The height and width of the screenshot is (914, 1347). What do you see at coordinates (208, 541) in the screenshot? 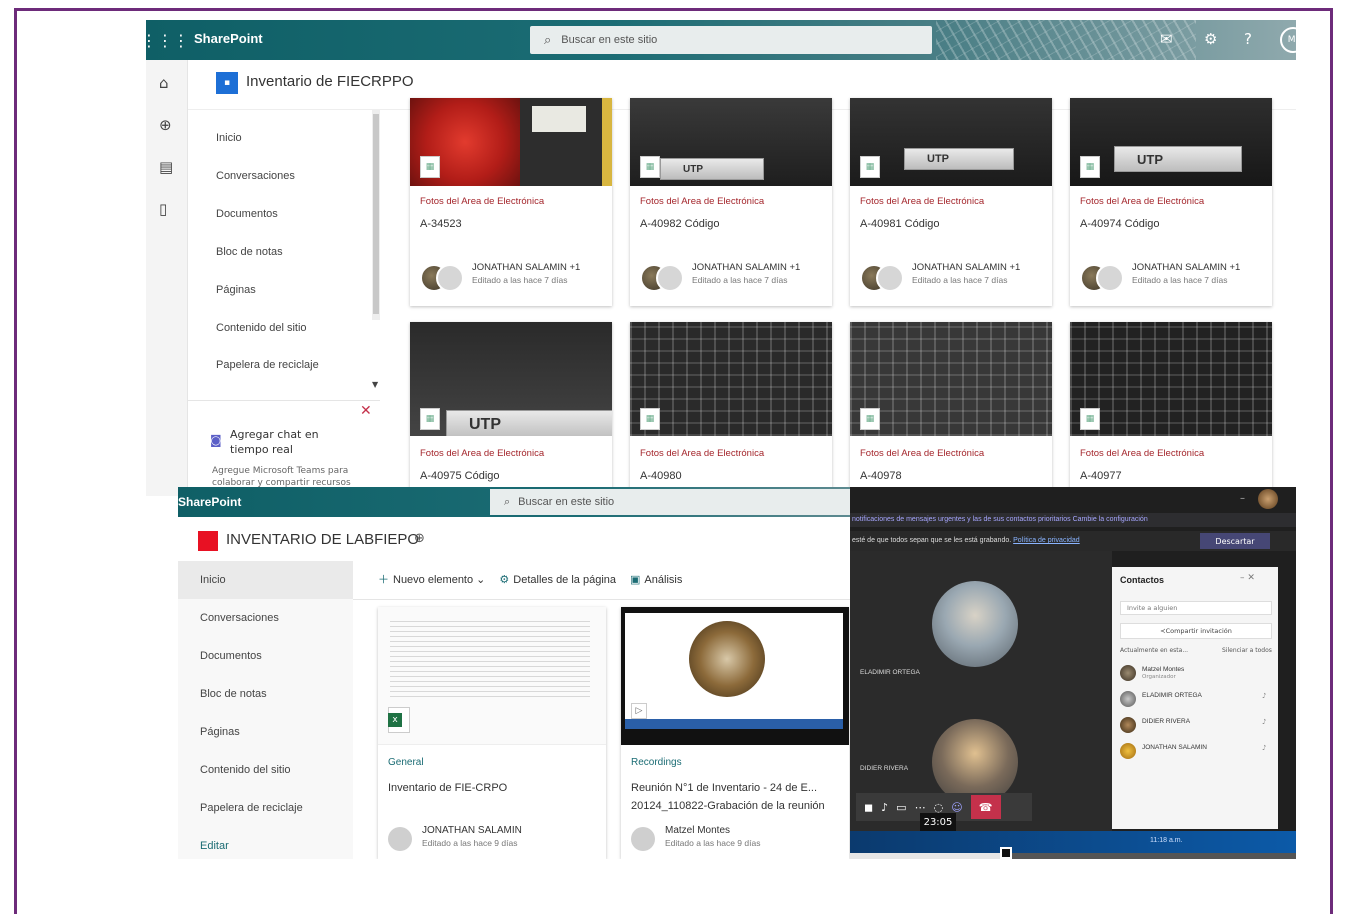
I see `site-logo` at bounding box center [208, 541].